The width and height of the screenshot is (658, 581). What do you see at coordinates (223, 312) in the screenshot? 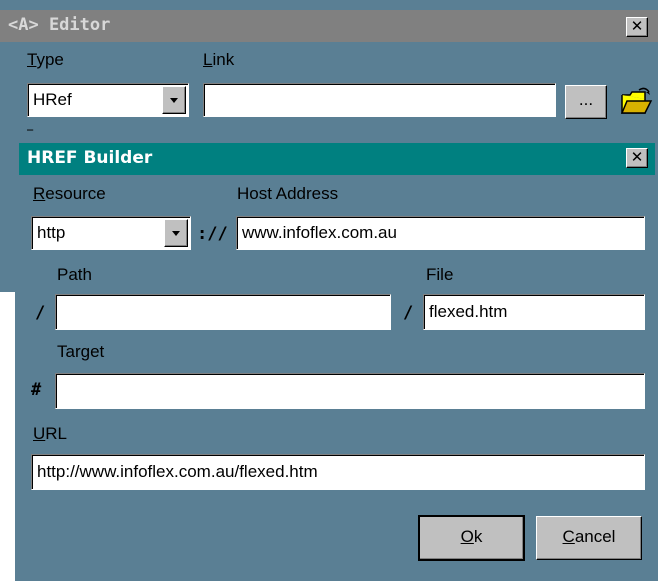
I see `path-input` at bounding box center [223, 312].